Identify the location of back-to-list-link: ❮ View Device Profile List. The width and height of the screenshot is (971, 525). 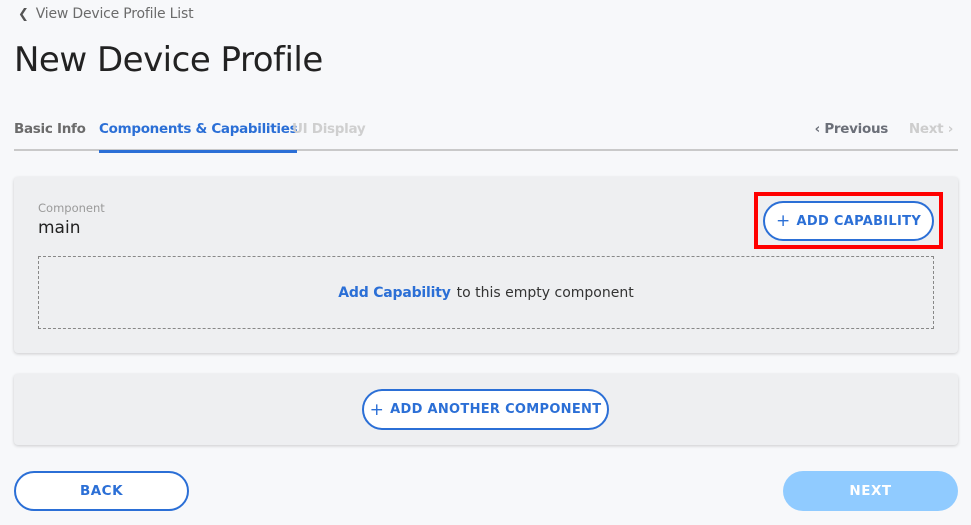
(106, 14).